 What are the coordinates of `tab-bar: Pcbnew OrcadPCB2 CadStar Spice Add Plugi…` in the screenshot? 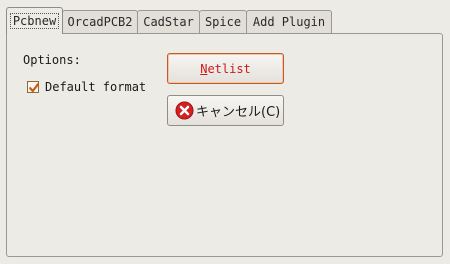 It's located at (169, 20).